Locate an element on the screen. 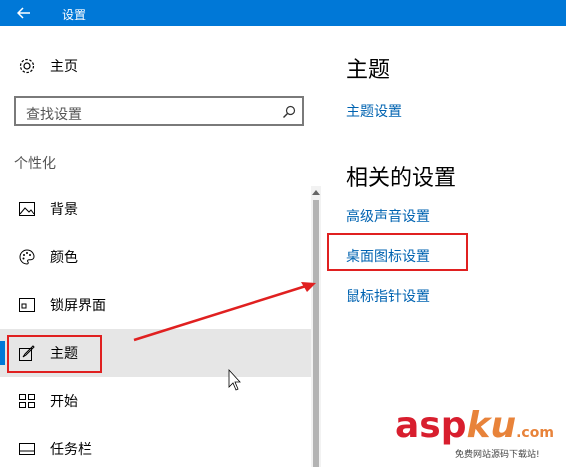 The image size is (566, 473). watermark-logo: aspku.com 免费网站源码下载站! is located at coordinates (479, 435).